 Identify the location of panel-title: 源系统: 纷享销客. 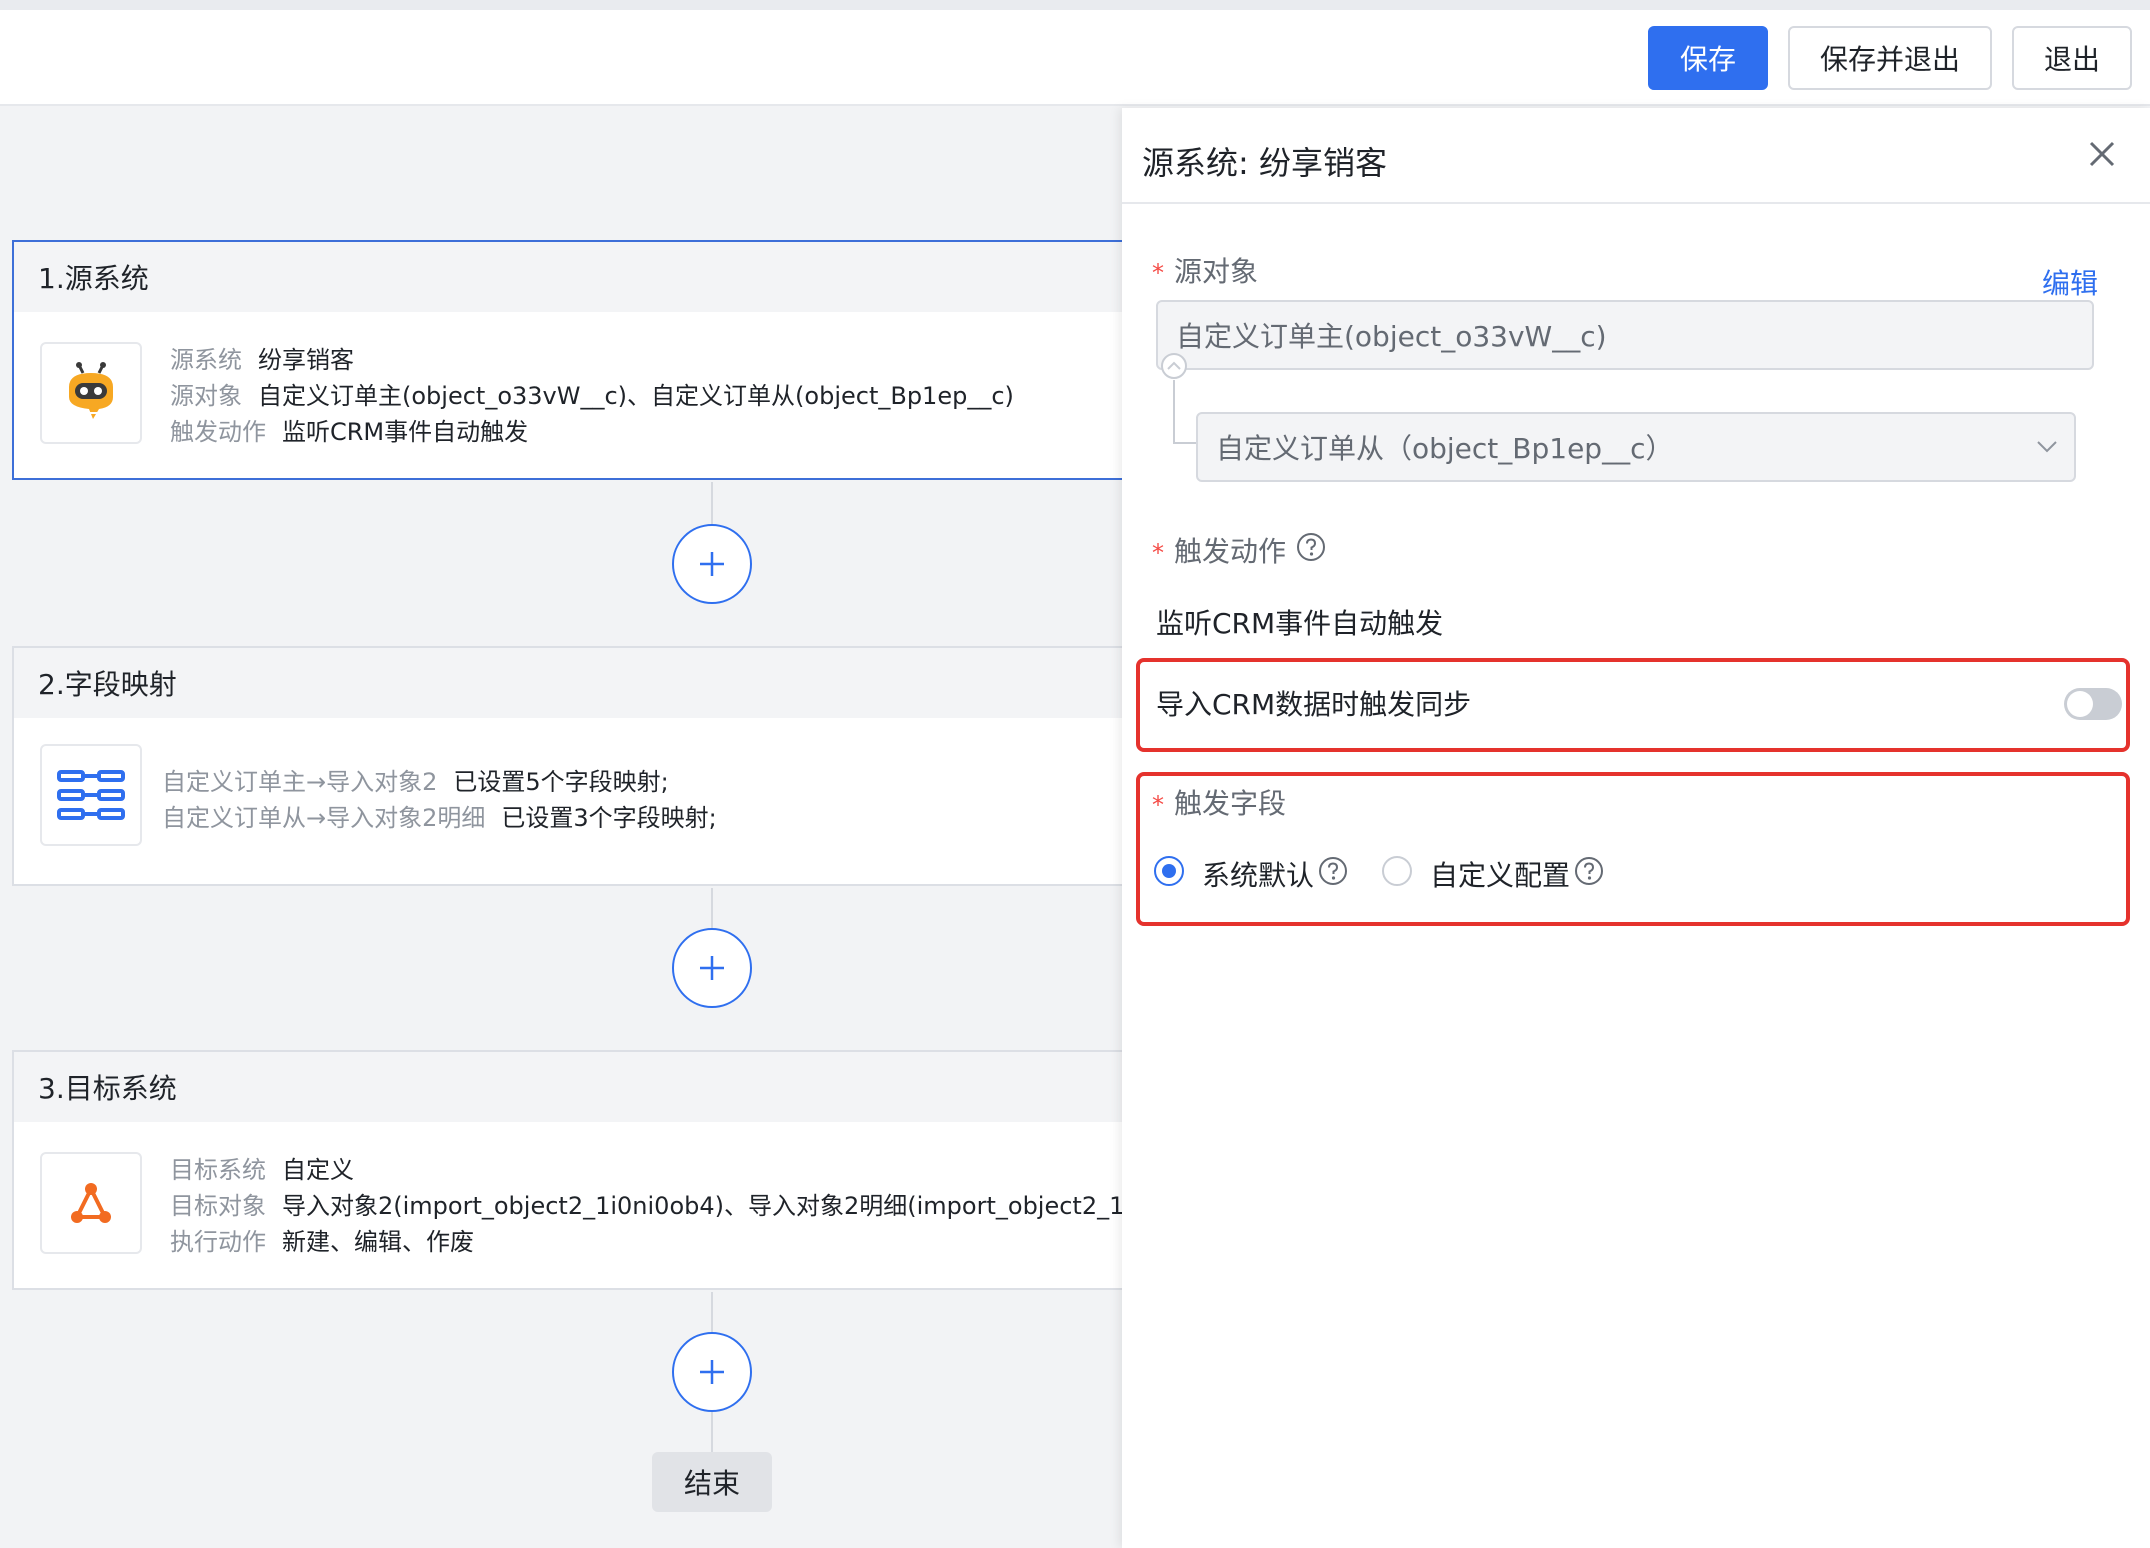
(1264, 163).